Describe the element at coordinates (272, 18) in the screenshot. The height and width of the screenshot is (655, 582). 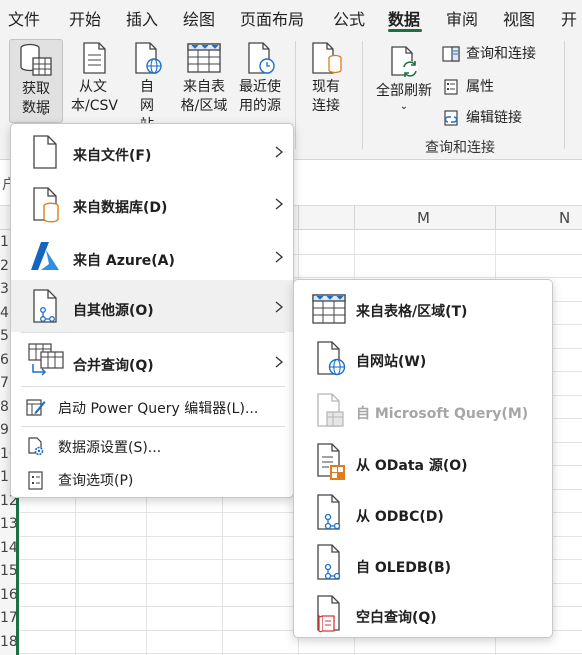
I see `tab-page-layout: 页面布局` at that location.